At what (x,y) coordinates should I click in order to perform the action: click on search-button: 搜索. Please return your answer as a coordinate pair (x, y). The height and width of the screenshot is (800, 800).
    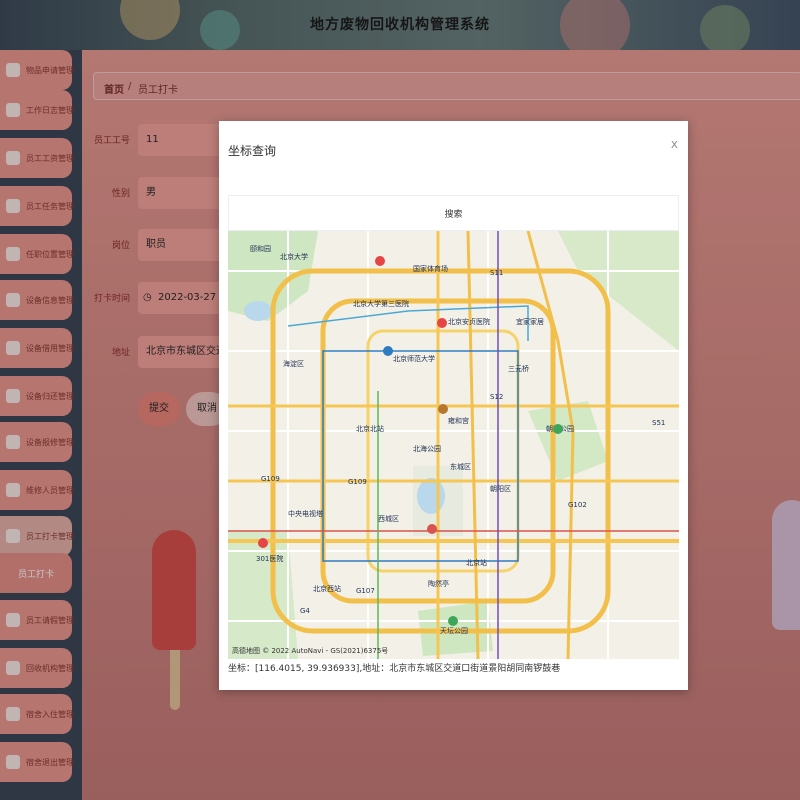
    Looking at the image, I should click on (453, 213).